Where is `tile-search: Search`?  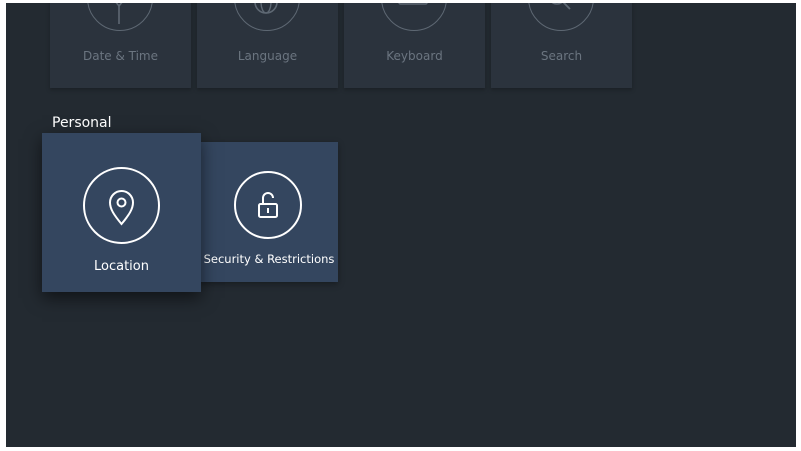 tile-search: Search is located at coordinates (561, 45).